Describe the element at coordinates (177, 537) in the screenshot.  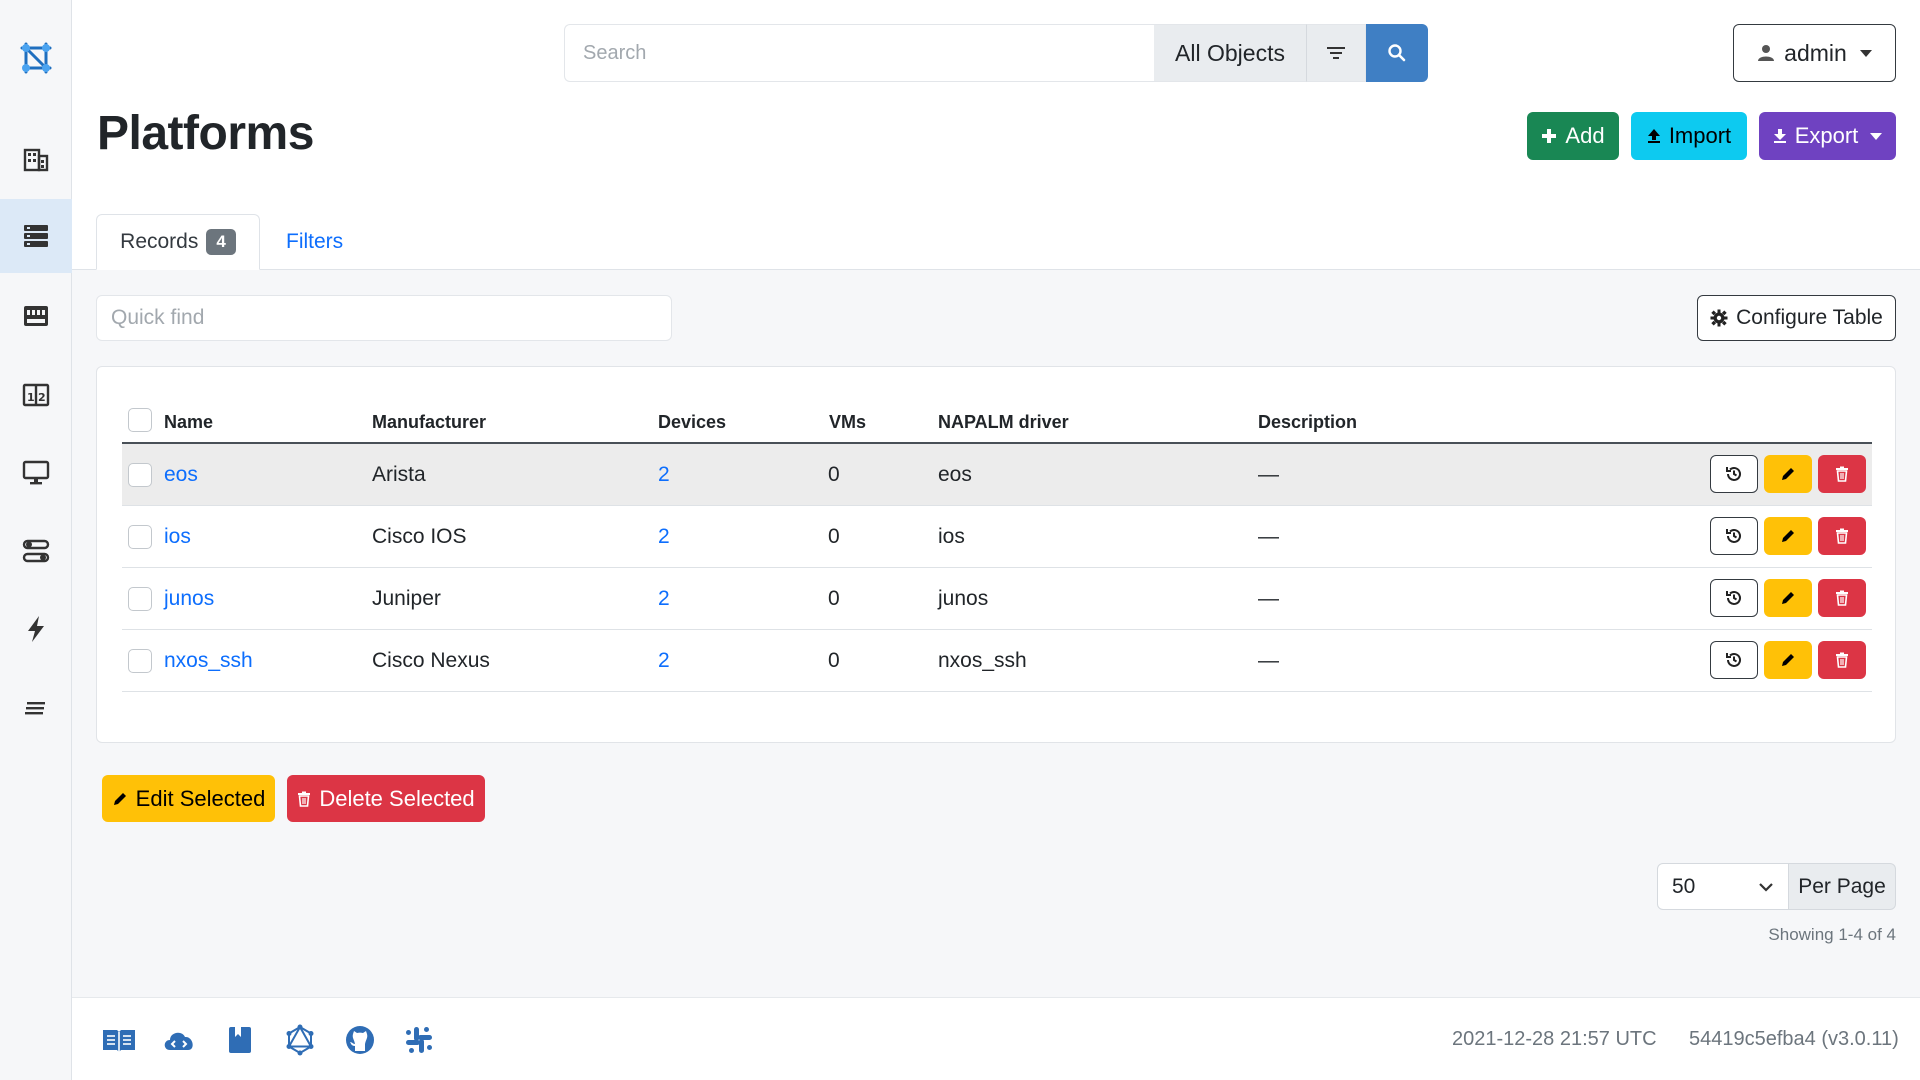
I see `platform-name-link: ios` at that location.